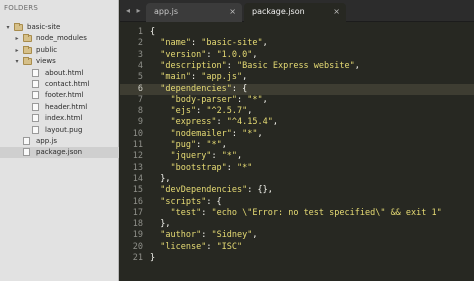  What do you see at coordinates (59, 50) in the screenshot?
I see `tree-folder: ▸ public` at bounding box center [59, 50].